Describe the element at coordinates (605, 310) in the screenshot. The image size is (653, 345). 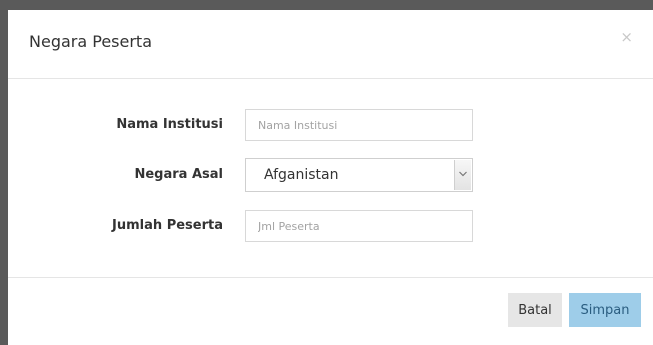
I see `save-button: Simpan` at that location.